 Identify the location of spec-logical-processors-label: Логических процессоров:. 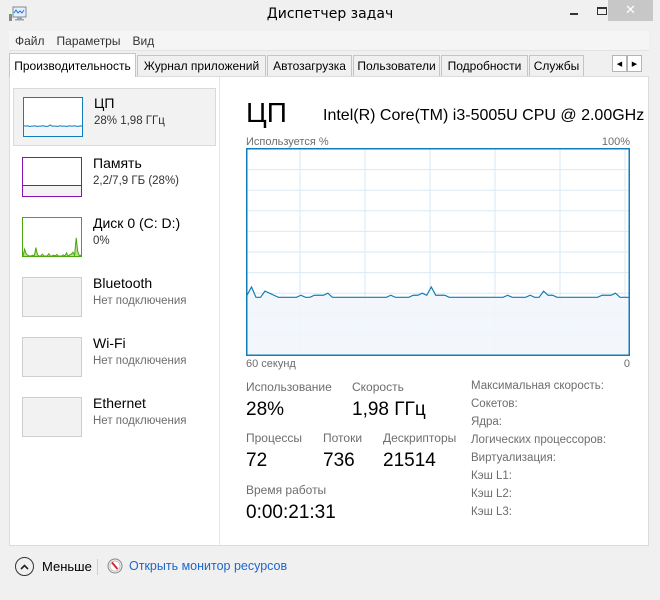
(539, 440).